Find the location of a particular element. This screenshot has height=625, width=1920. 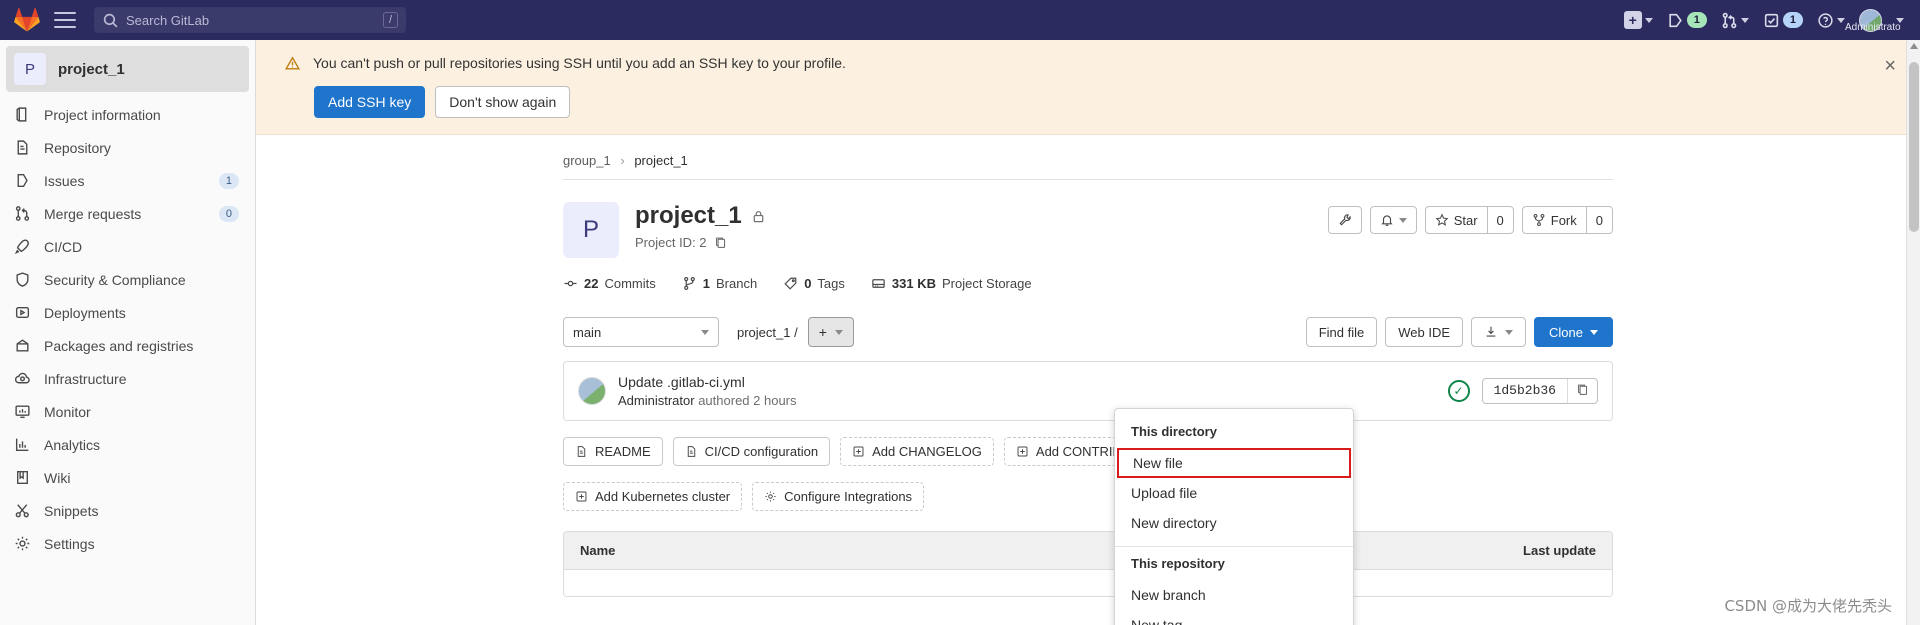

readme-chip: README is located at coordinates (613, 451).